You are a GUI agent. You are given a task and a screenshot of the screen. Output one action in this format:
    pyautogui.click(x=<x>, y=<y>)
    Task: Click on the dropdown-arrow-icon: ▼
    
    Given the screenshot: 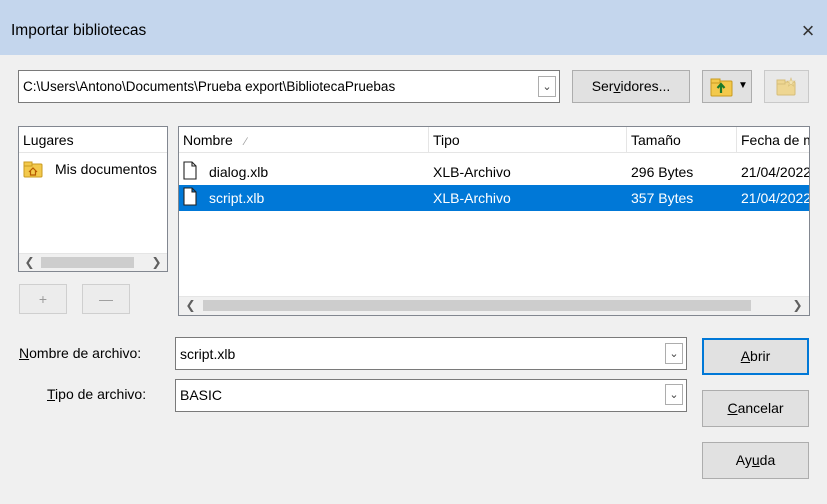 What is the action you would take?
    pyautogui.click(x=743, y=85)
    